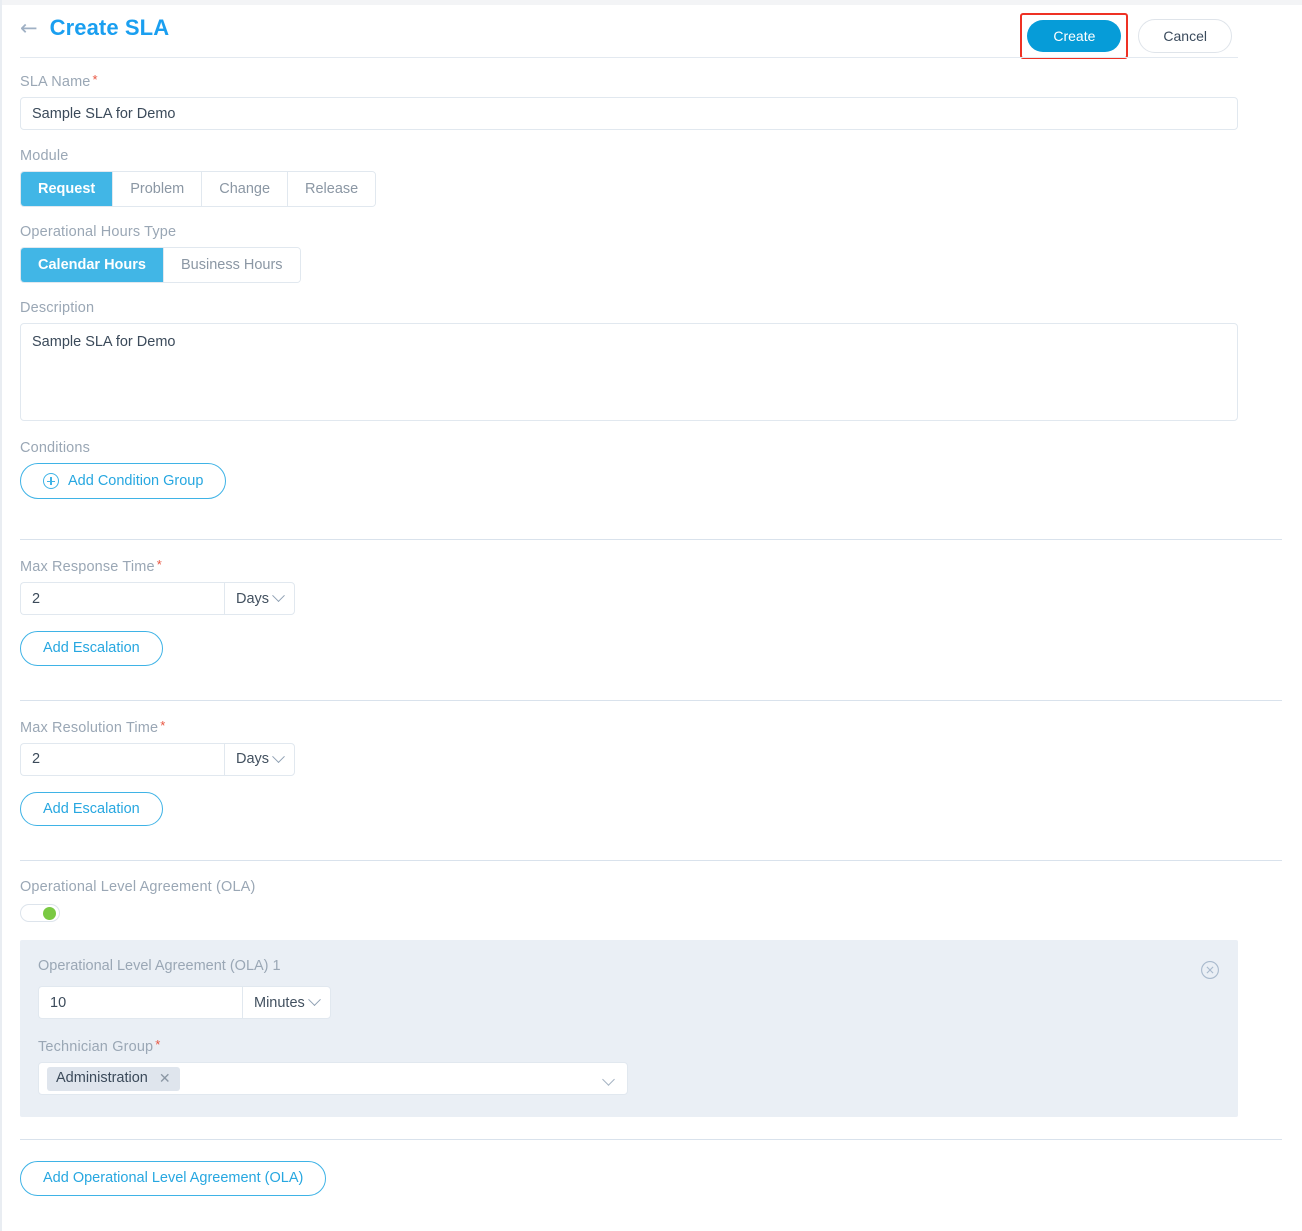 This screenshot has width=1302, height=1231. I want to click on ola-label: Operational Level Agreement (OLA), so click(138, 887).